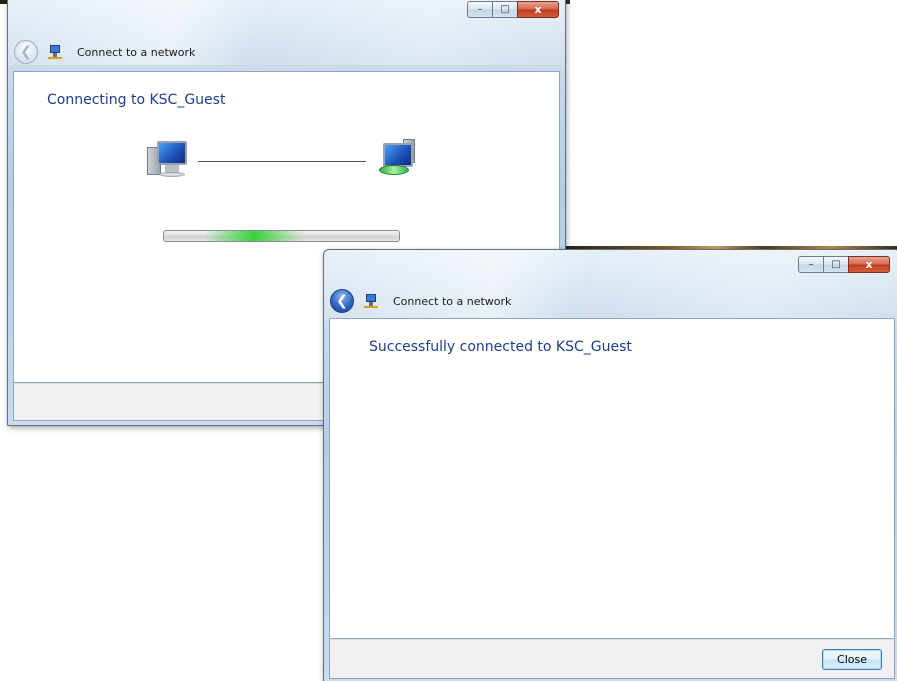 This screenshot has width=897, height=681. What do you see at coordinates (282, 161) in the screenshot?
I see `connection-line` at bounding box center [282, 161].